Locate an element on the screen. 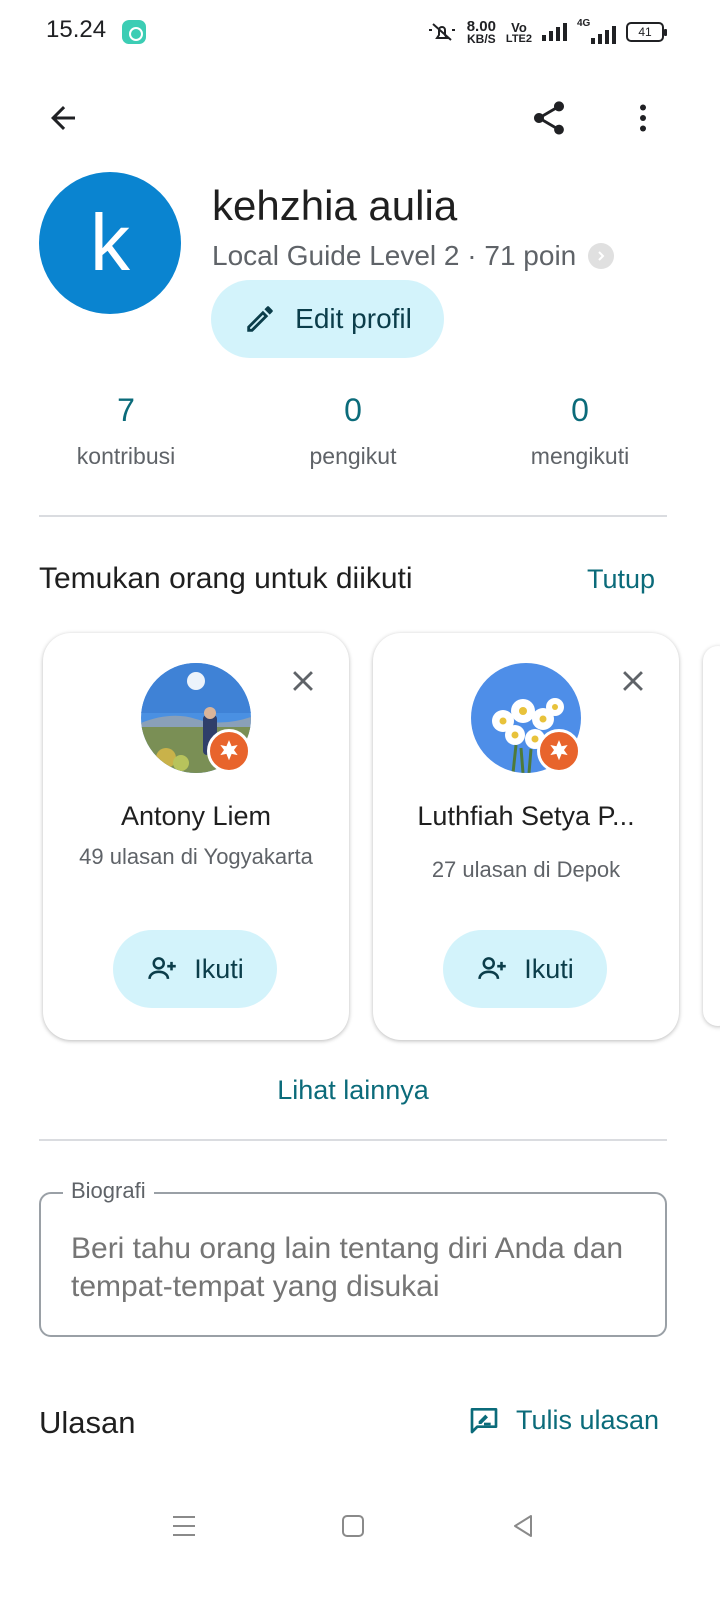 This screenshot has width=720, height=1600. share-icon is located at coordinates (549, 118).